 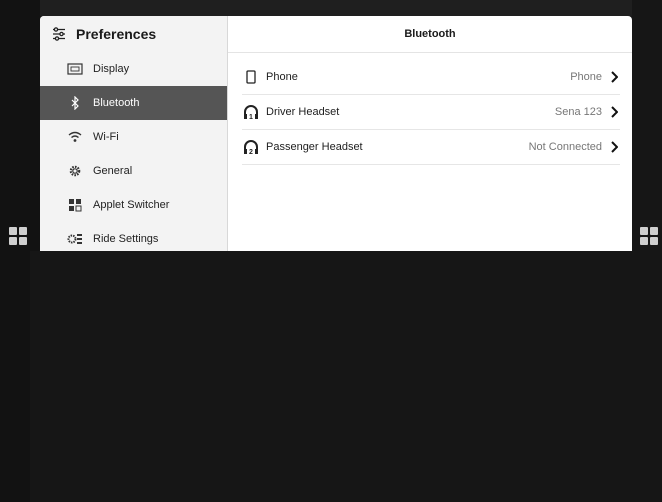 What do you see at coordinates (75, 69) in the screenshot?
I see `display-icon` at bounding box center [75, 69].